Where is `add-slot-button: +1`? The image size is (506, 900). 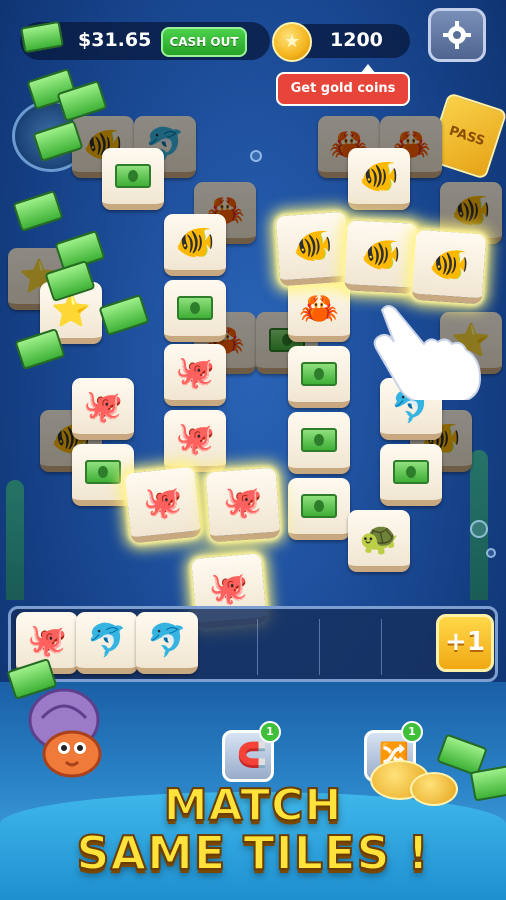 add-slot-button: +1 is located at coordinates (465, 643).